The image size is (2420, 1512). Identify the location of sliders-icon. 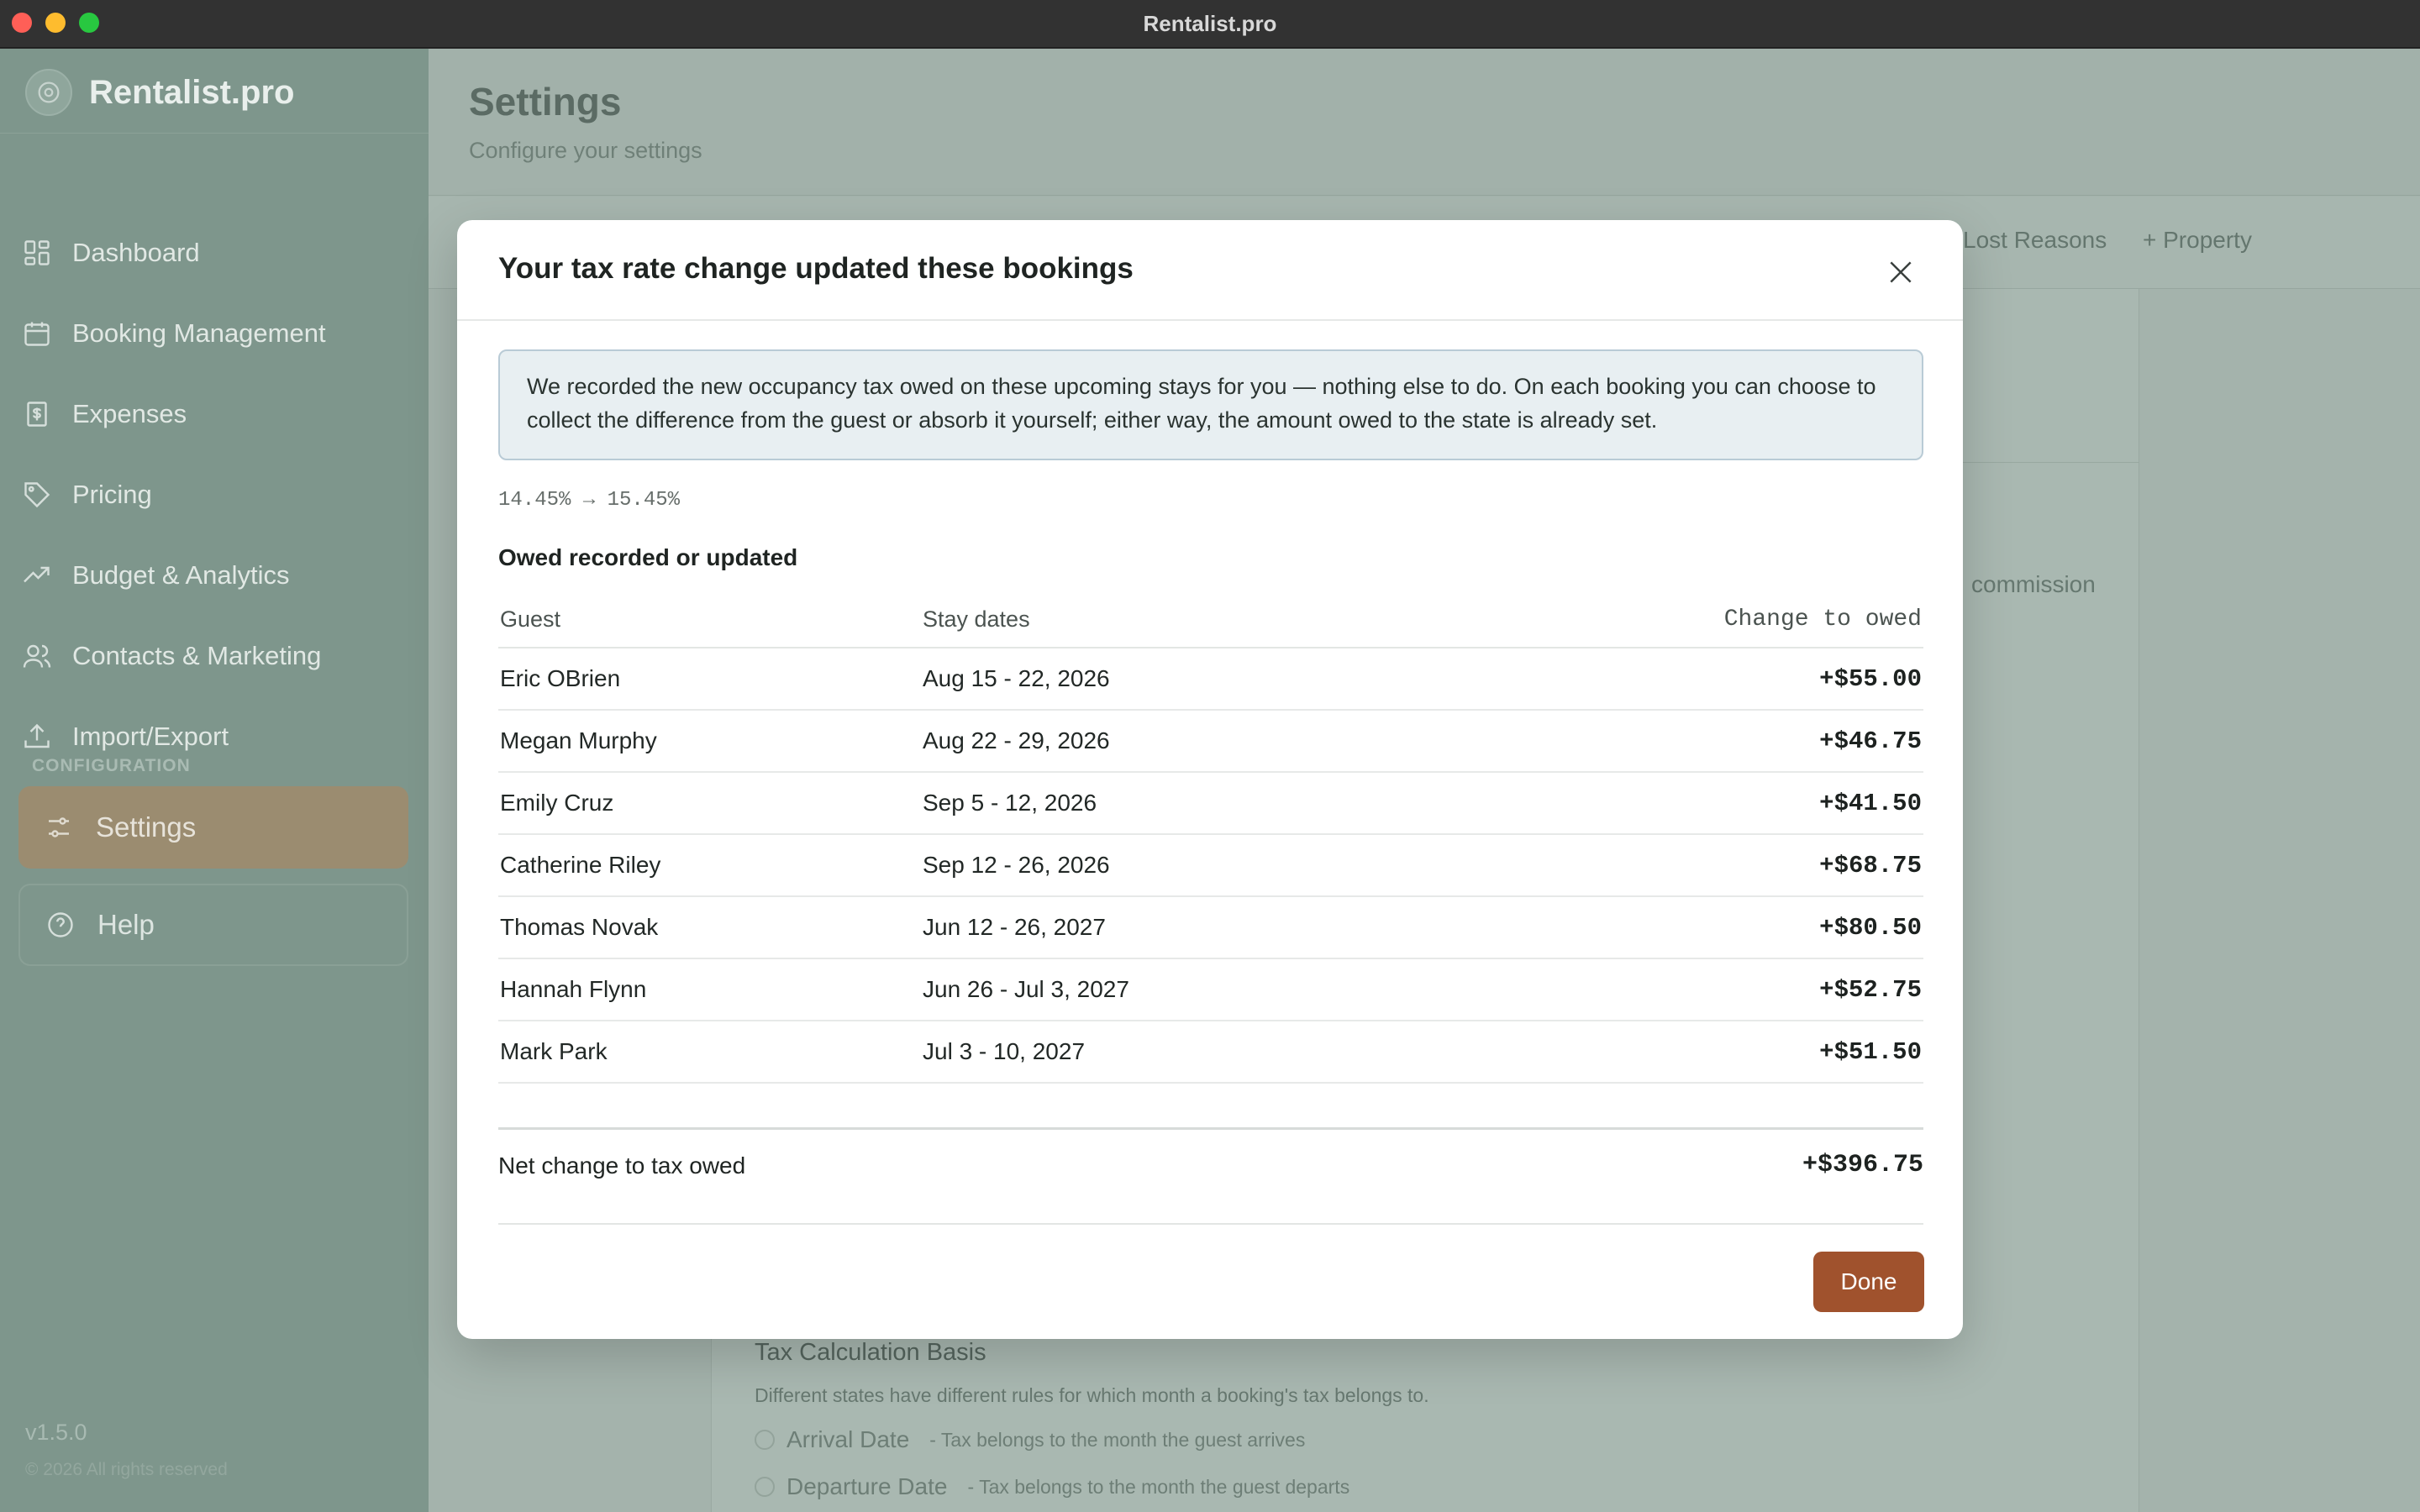
(59, 827).